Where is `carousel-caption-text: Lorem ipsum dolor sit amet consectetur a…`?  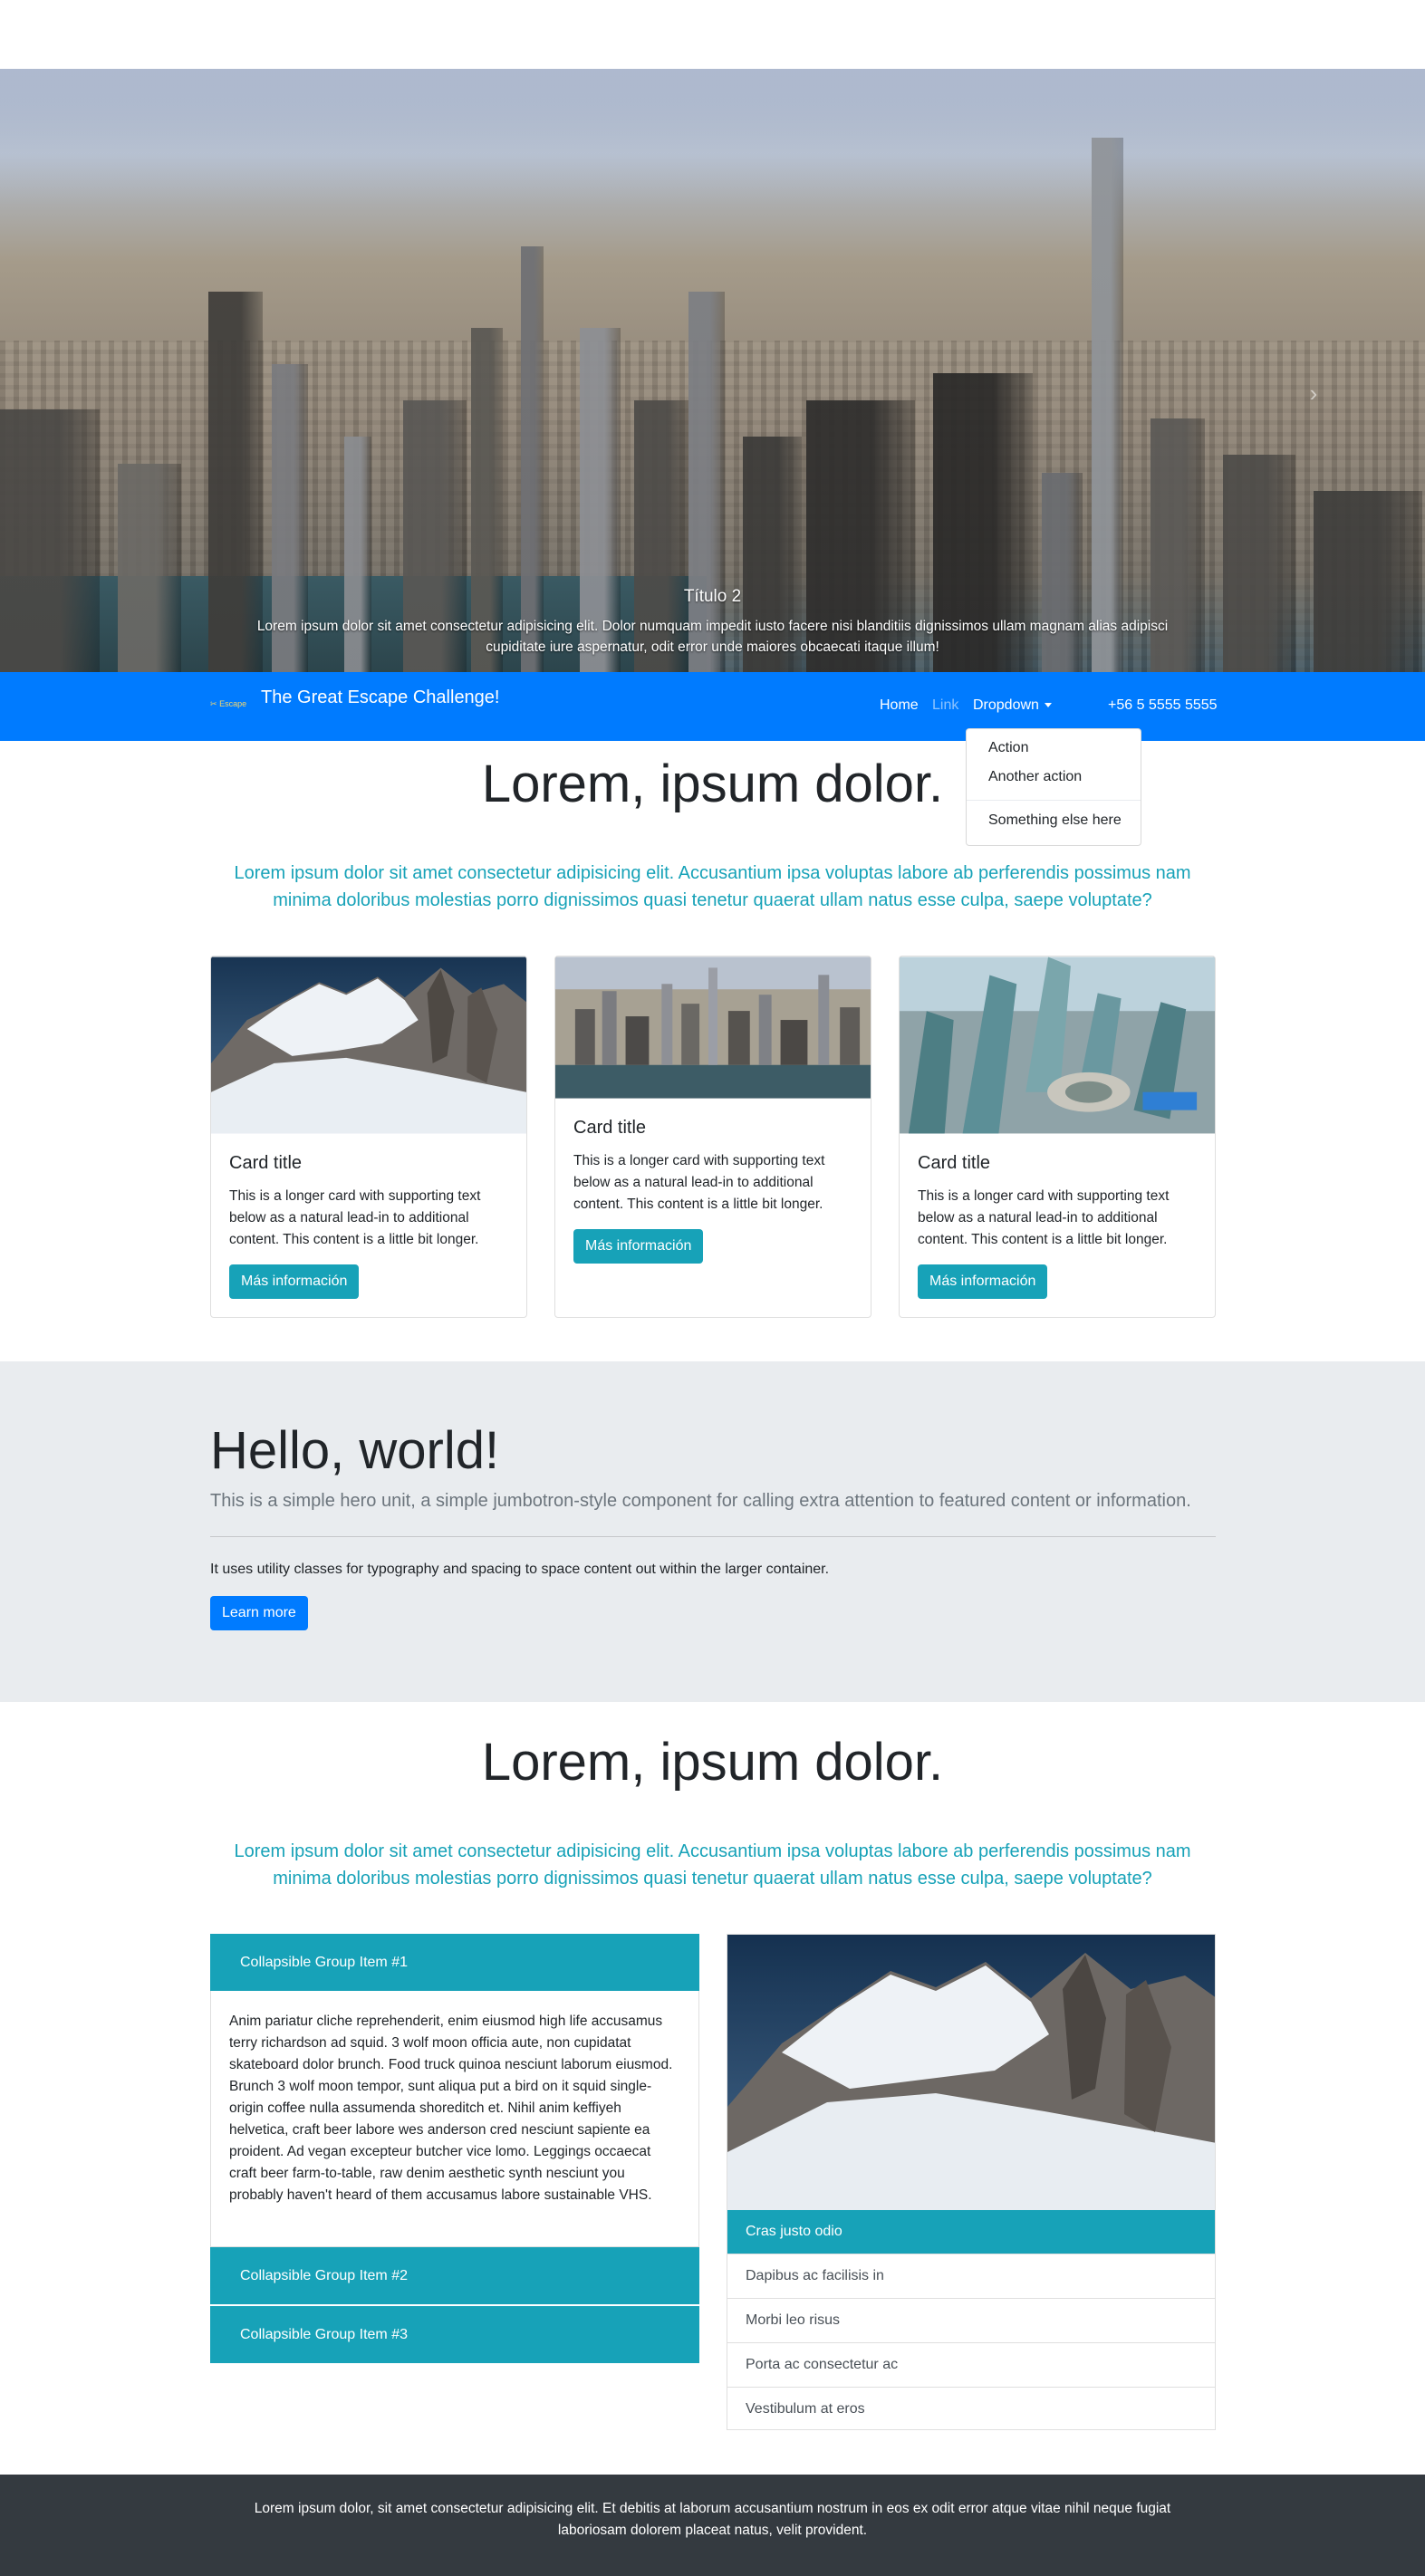 carousel-caption-text: Lorem ipsum dolor sit amet consectetur a… is located at coordinates (712, 637).